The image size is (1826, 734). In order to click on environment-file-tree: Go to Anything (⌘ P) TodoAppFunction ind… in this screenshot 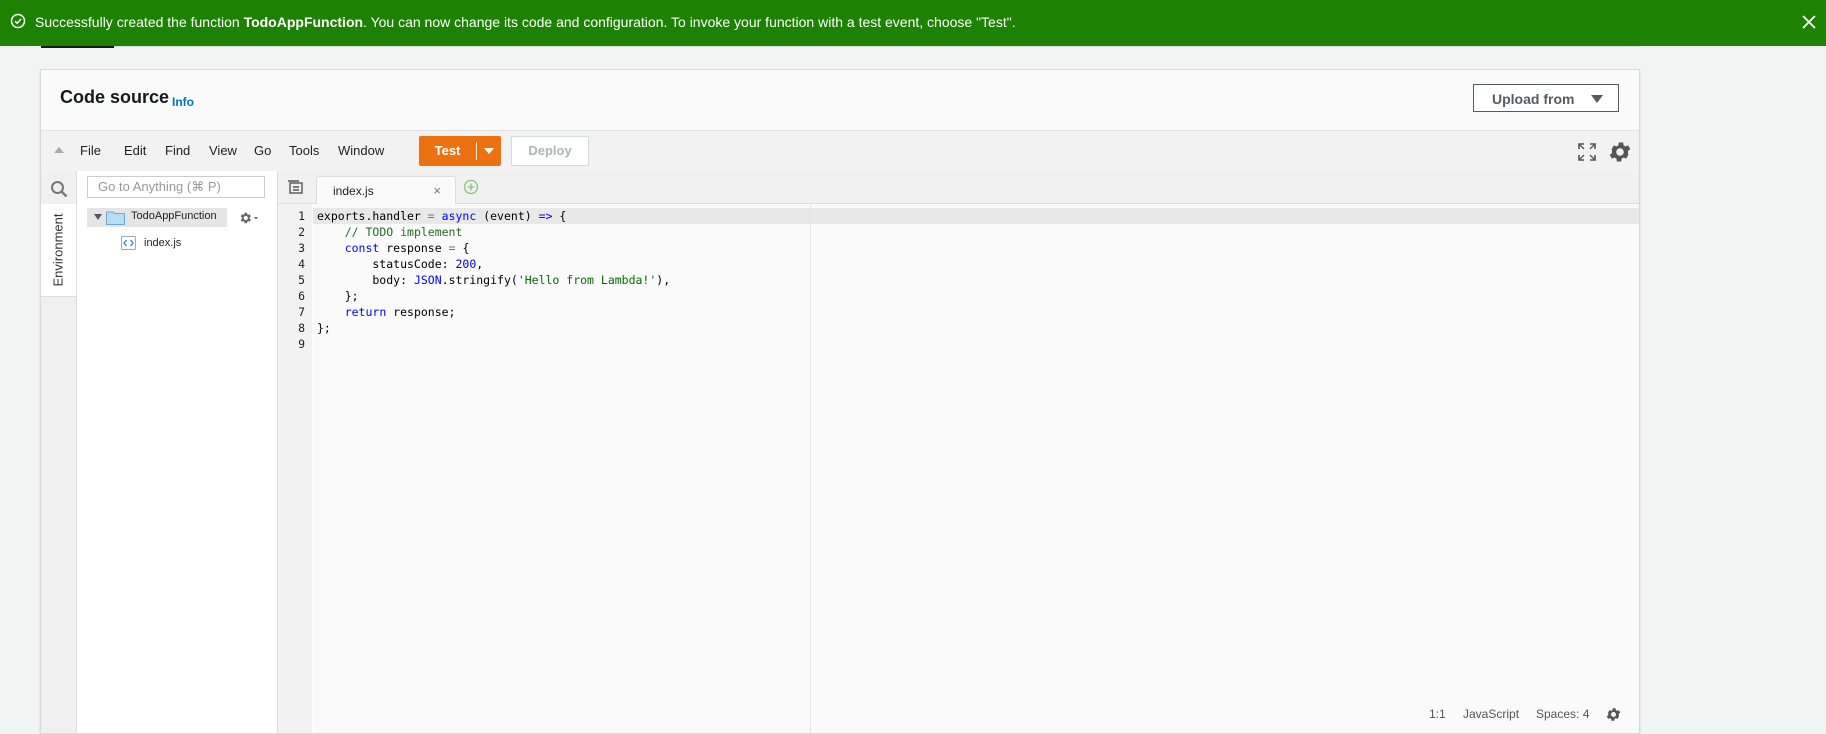, I will do `click(177, 452)`.